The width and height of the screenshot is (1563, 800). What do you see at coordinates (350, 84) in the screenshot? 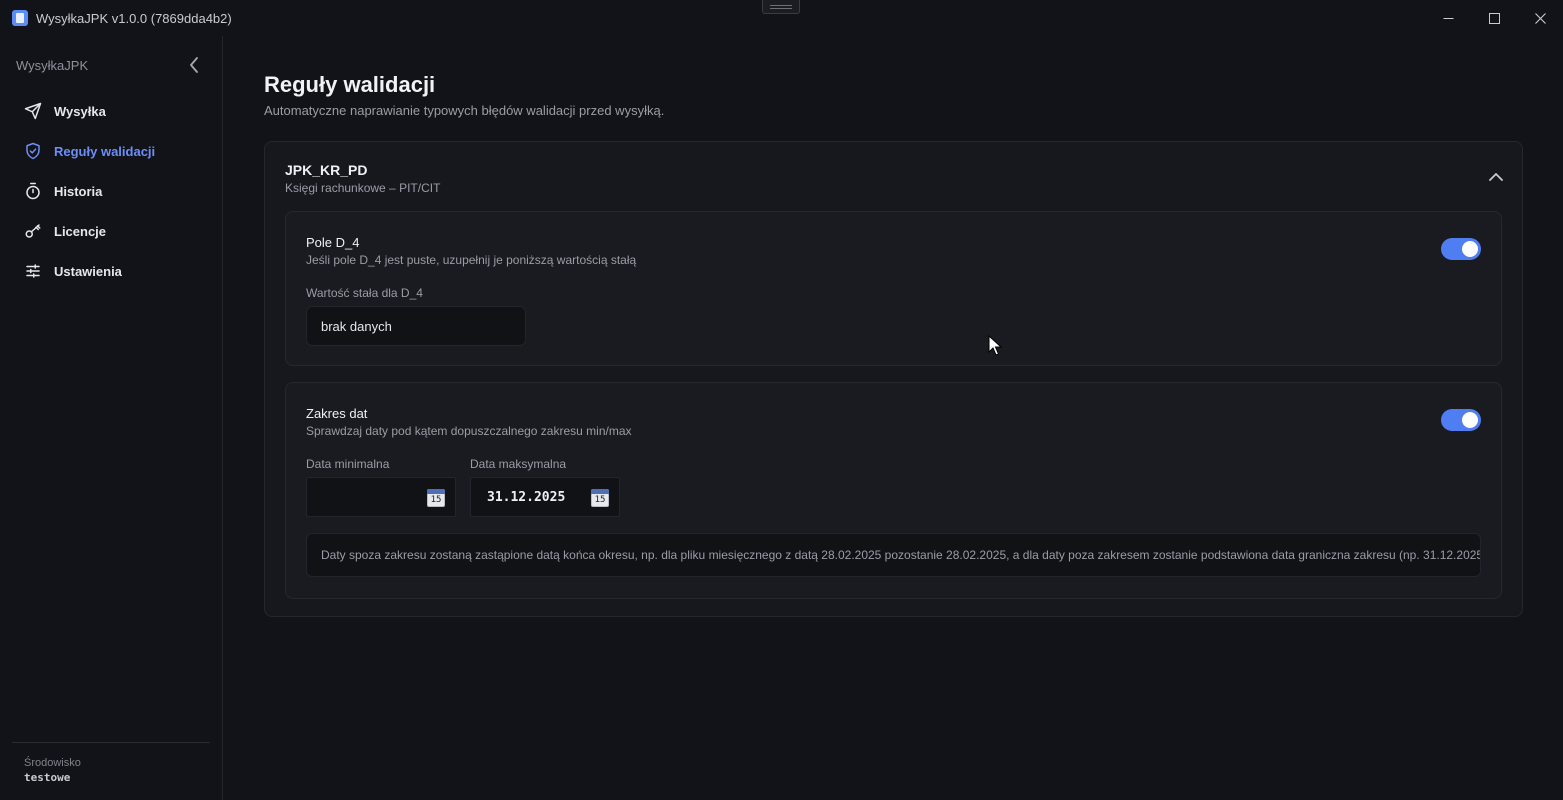
I see `page-title: Reguły walidacji` at bounding box center [350, 84].